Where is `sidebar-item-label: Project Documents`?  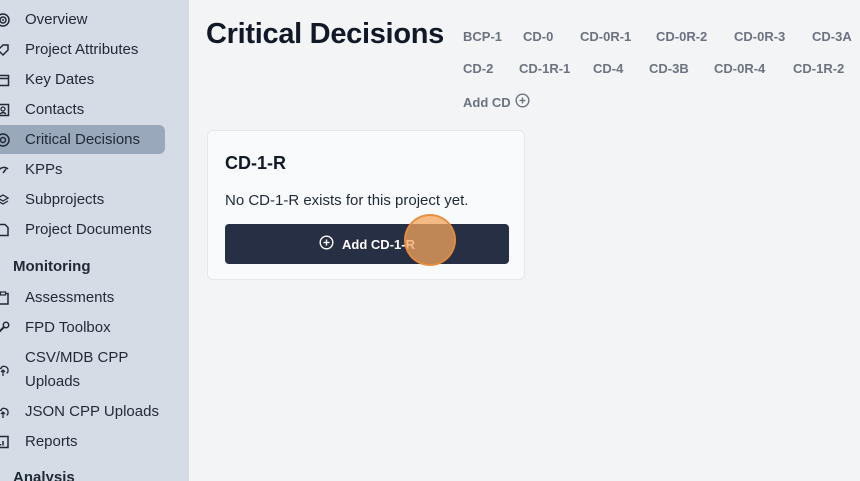
sidebar-item-label: Project Documents is located at coordinates (88, 229).